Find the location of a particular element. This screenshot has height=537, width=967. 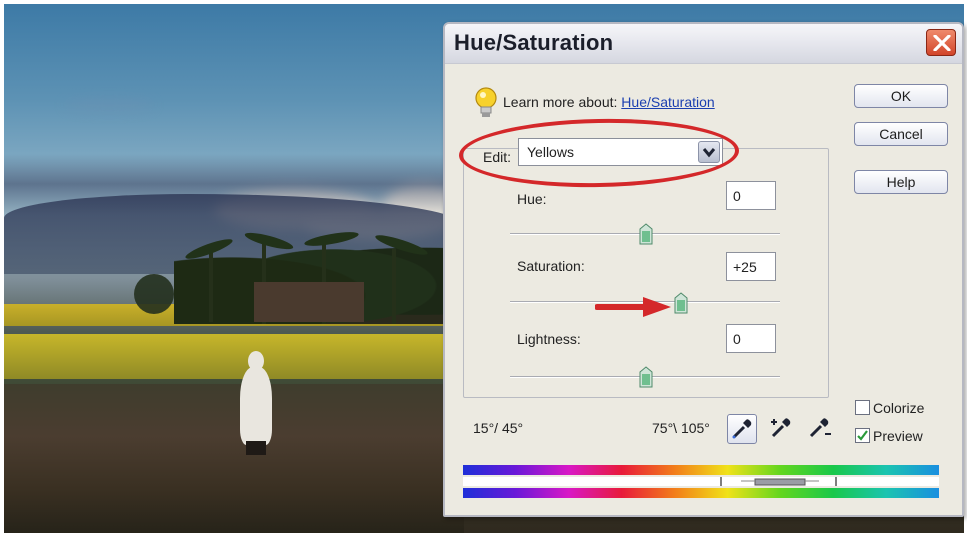

colorize-checkbox-row: Colorize is located at coordinates (889, 408).